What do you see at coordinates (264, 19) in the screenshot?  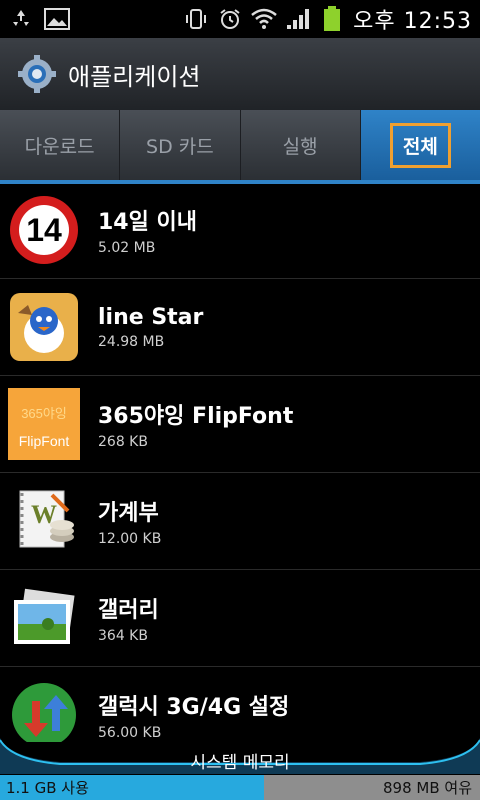 I see `wifi-icon` at bounding box center [264, 19].